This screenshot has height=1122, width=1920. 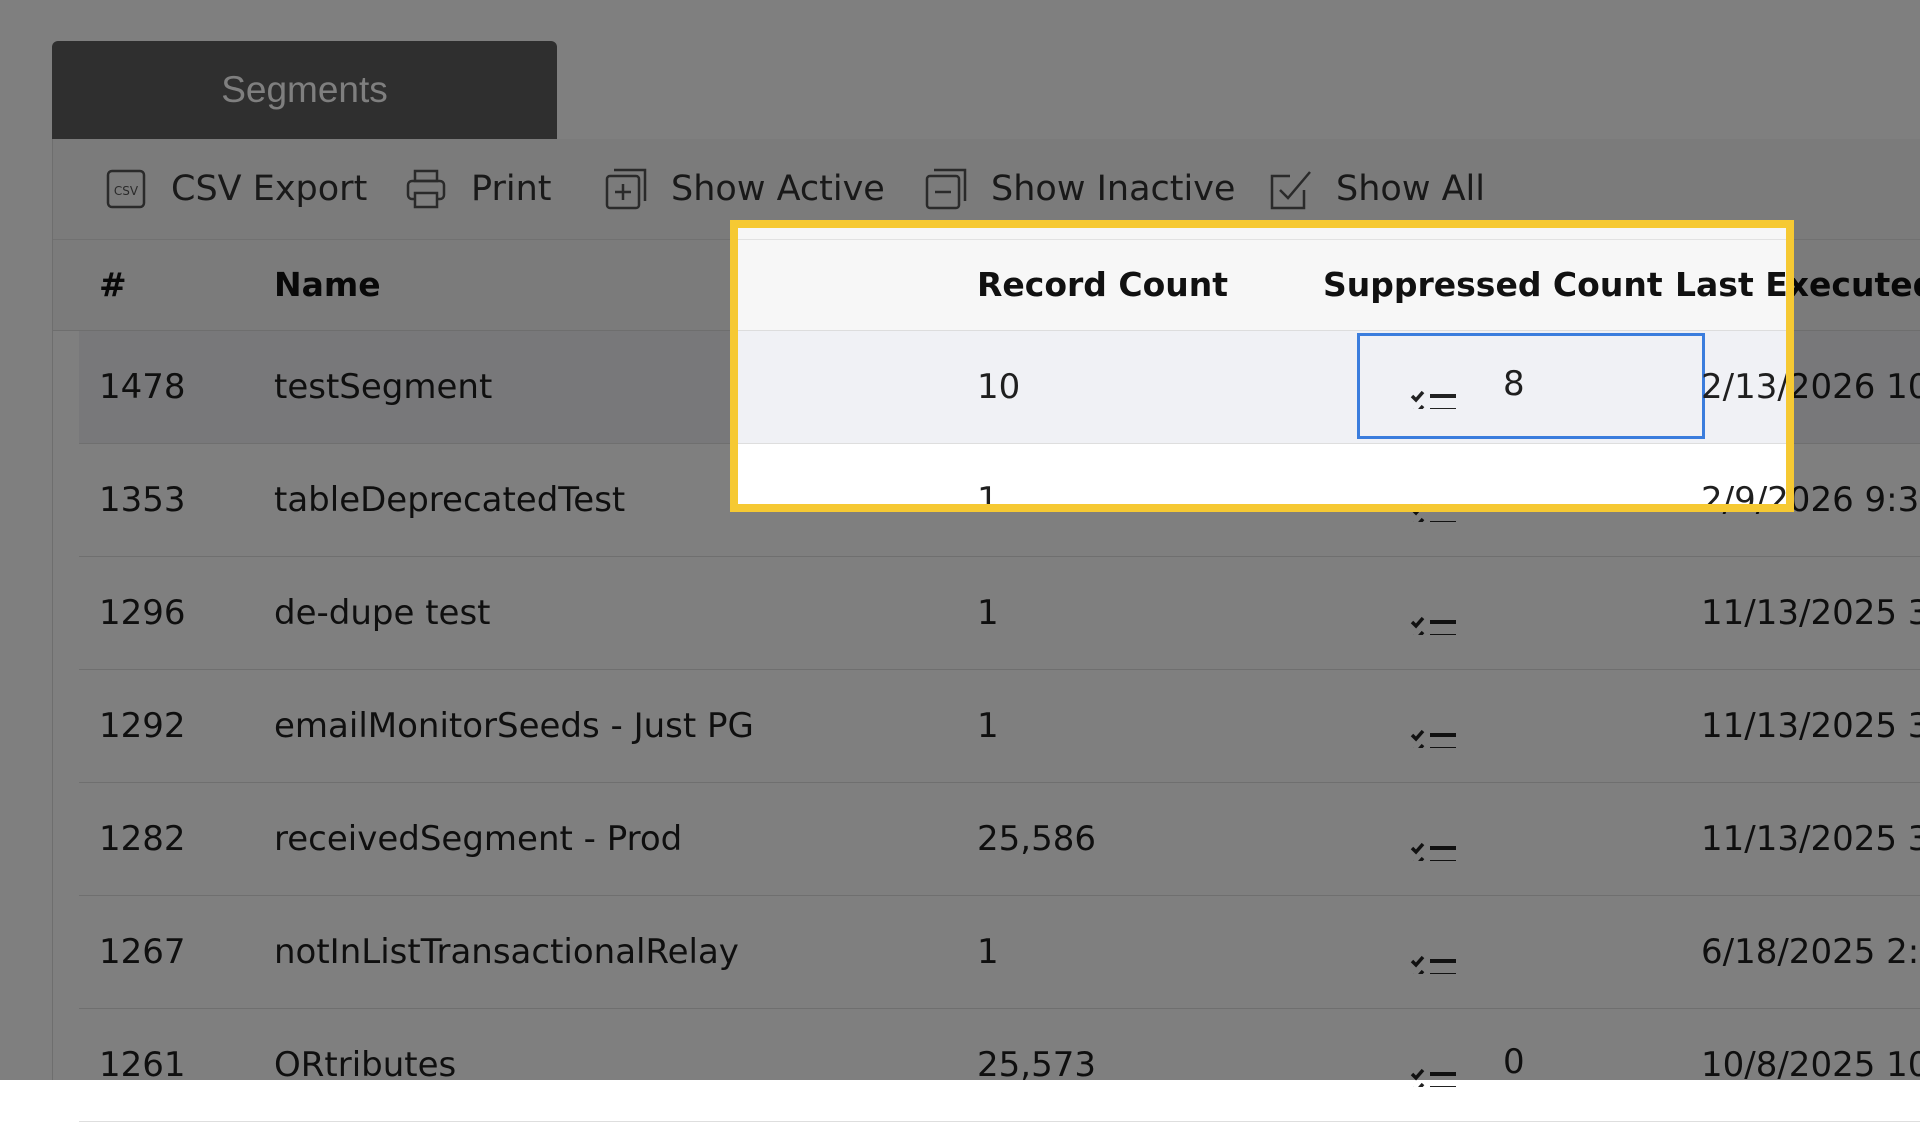 I want to click on cell-record-count: 25,573, so click(x=1036, y=1065).